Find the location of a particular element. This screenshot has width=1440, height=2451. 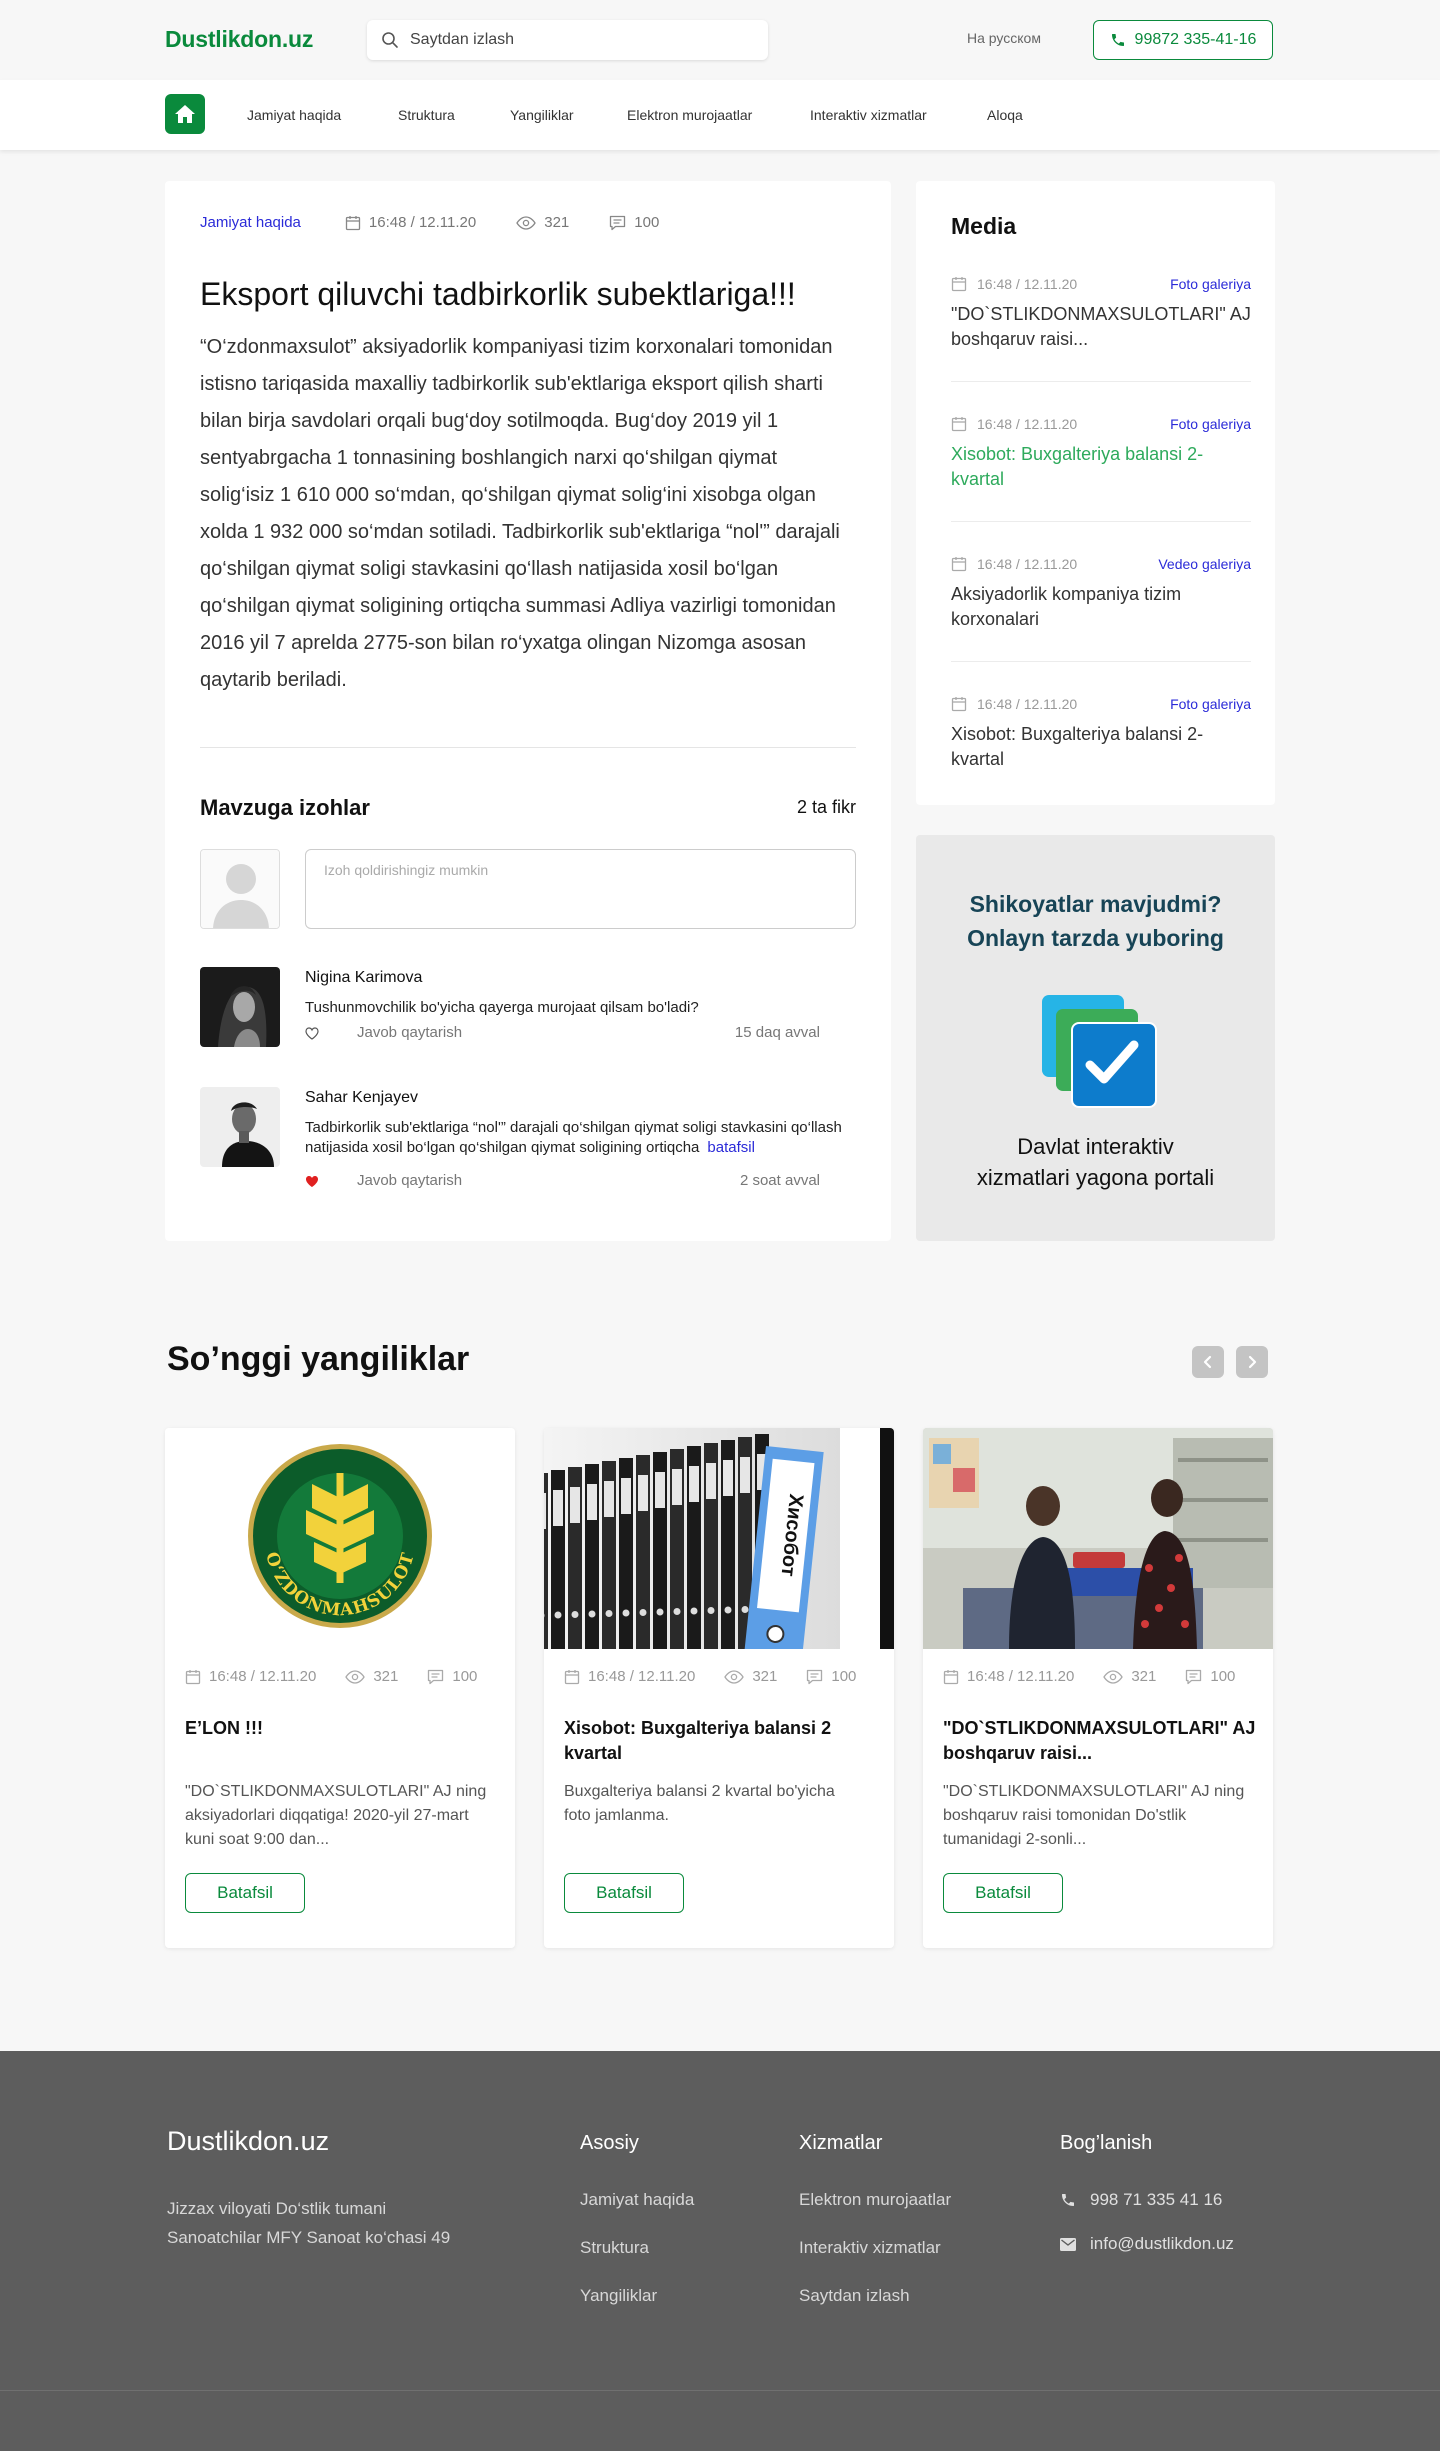

eye-icon is located at coordinates (734, 1676).